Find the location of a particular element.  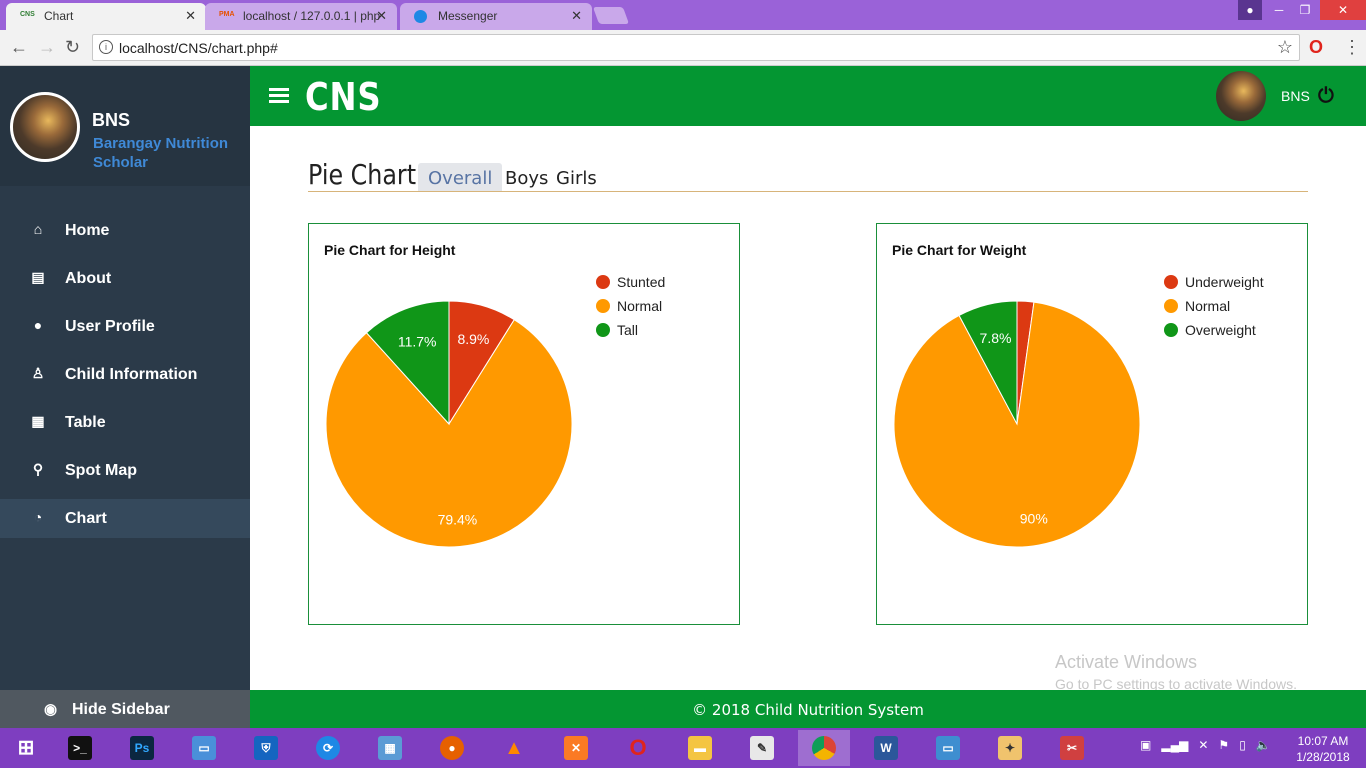

menu-dots-icon: ⋮ is located at coordinates (1352, 47).